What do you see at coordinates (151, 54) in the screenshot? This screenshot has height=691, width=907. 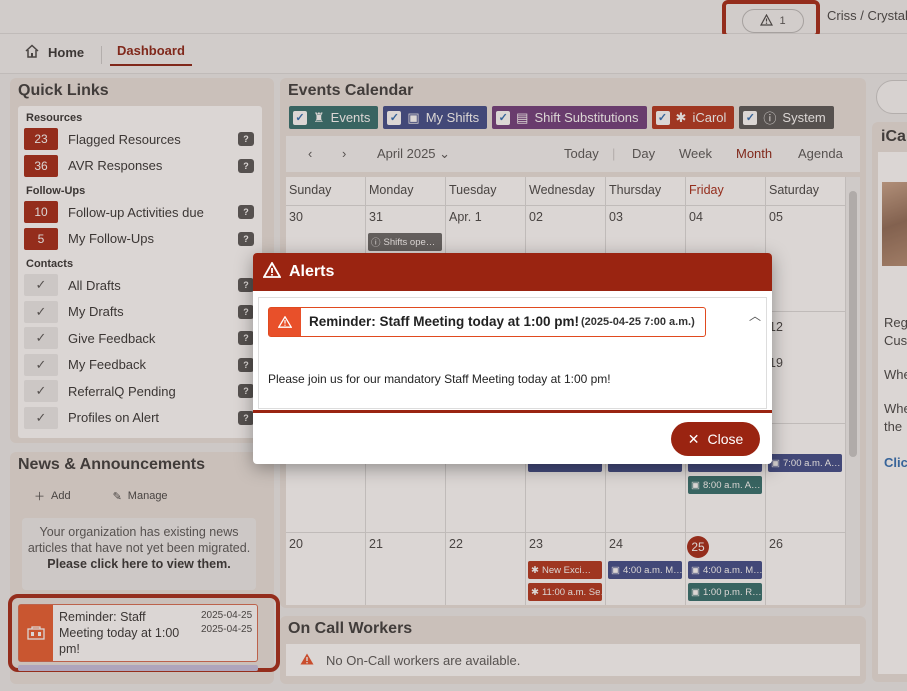 I see `tab-dashboard: Dashboard` at bounding box center [151, 54].